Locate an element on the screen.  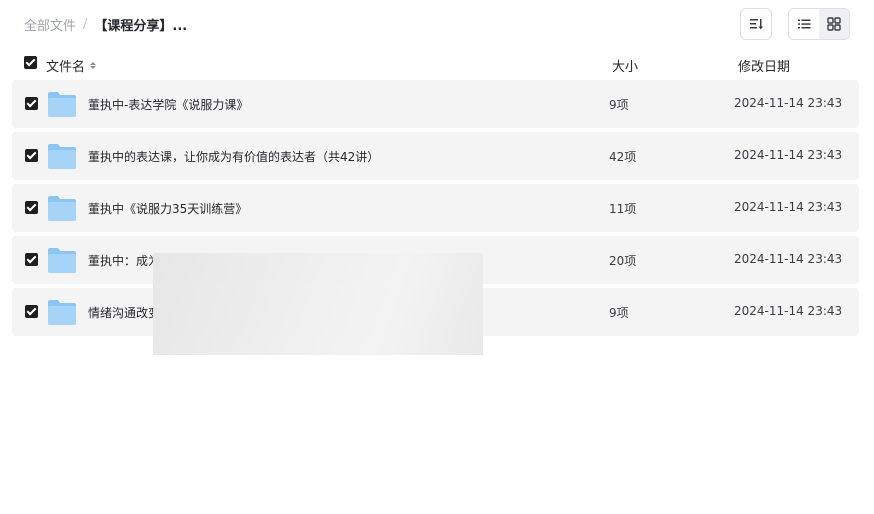
header-date-label: 修改日期 is located at coordinates (764, 67).